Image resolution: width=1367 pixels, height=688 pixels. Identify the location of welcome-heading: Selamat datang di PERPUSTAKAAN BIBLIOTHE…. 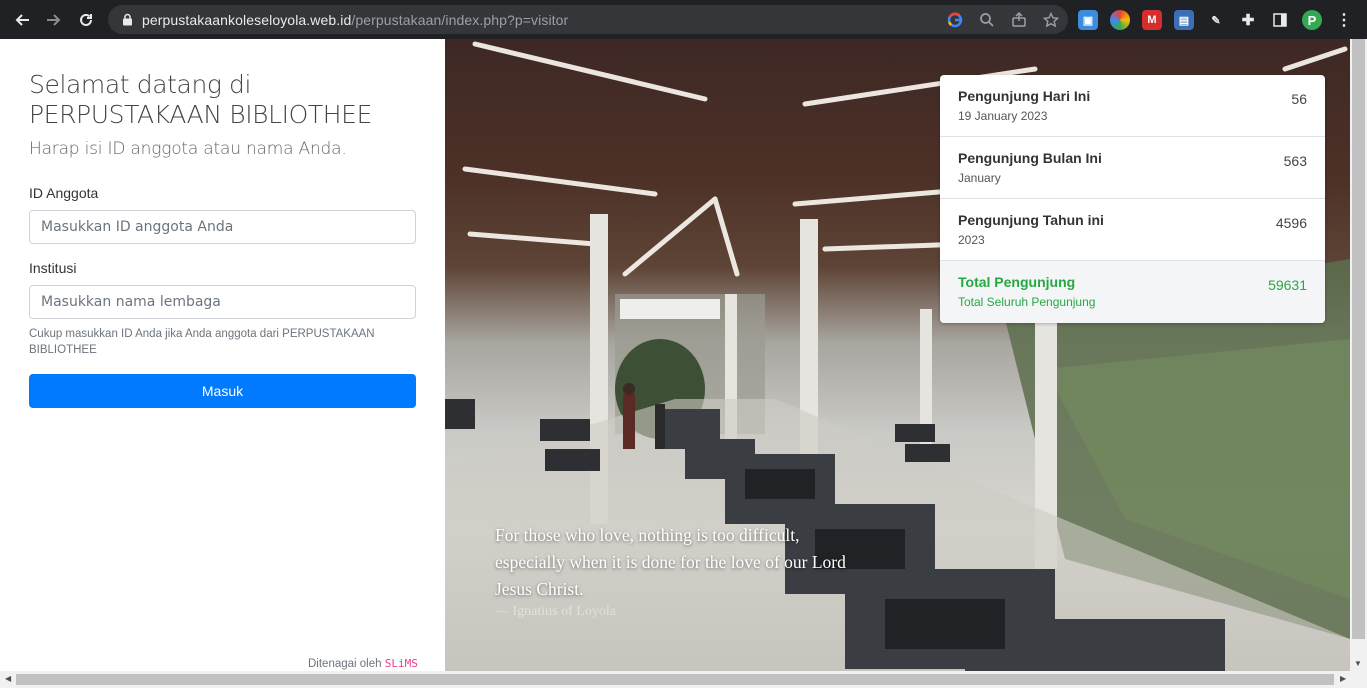
(200, 99).